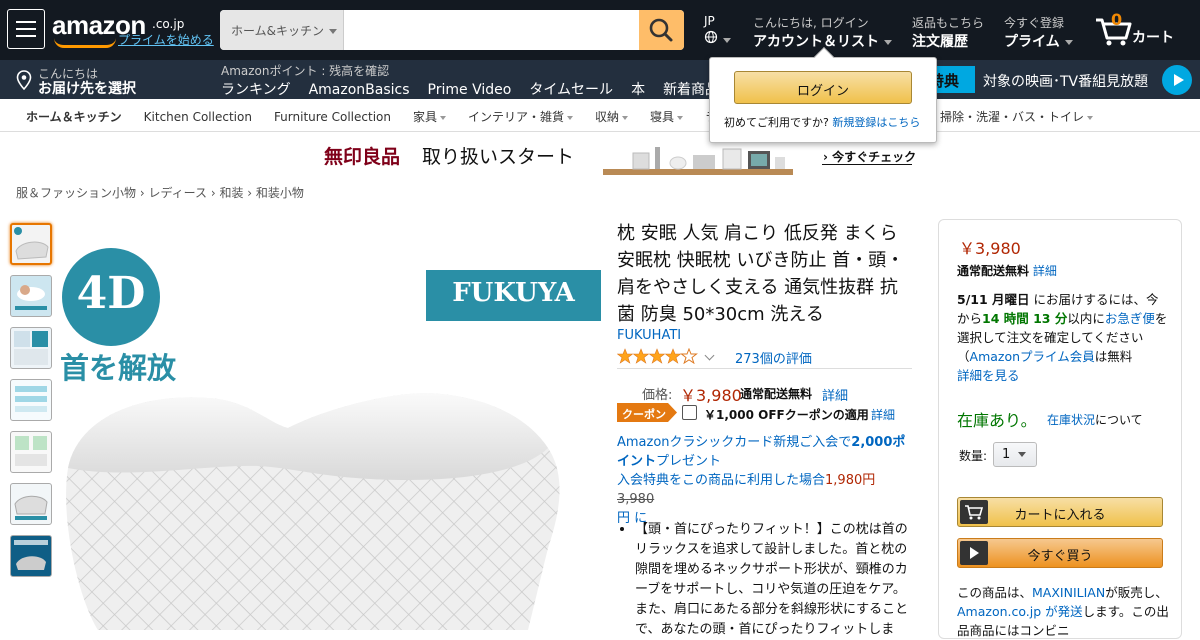  Describe the element at coordinates (282, 30) in the screenshot. I see `search-category-select: ホーム&キッチン` at that location.